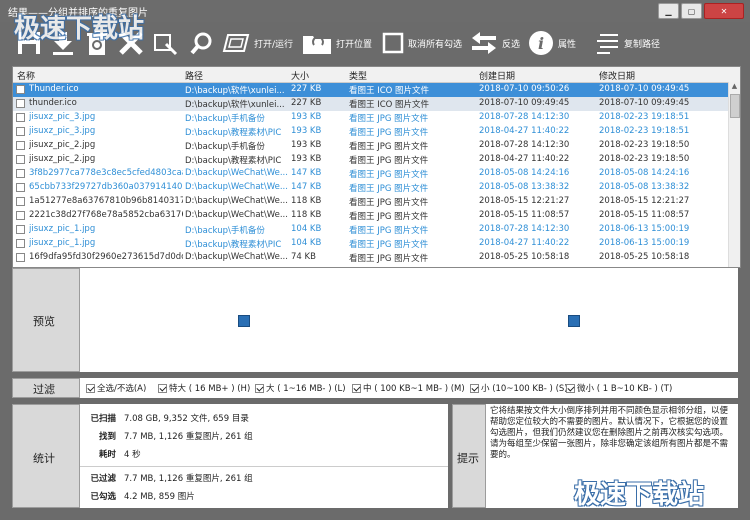 This screenshot has width=750, height=520. What do you see at coordinates (619, 388) in the screenshot?
I see `filter-tiny: 微小 ( 1 B~10 KB- ) (T)` at bounding box center [619, 388].